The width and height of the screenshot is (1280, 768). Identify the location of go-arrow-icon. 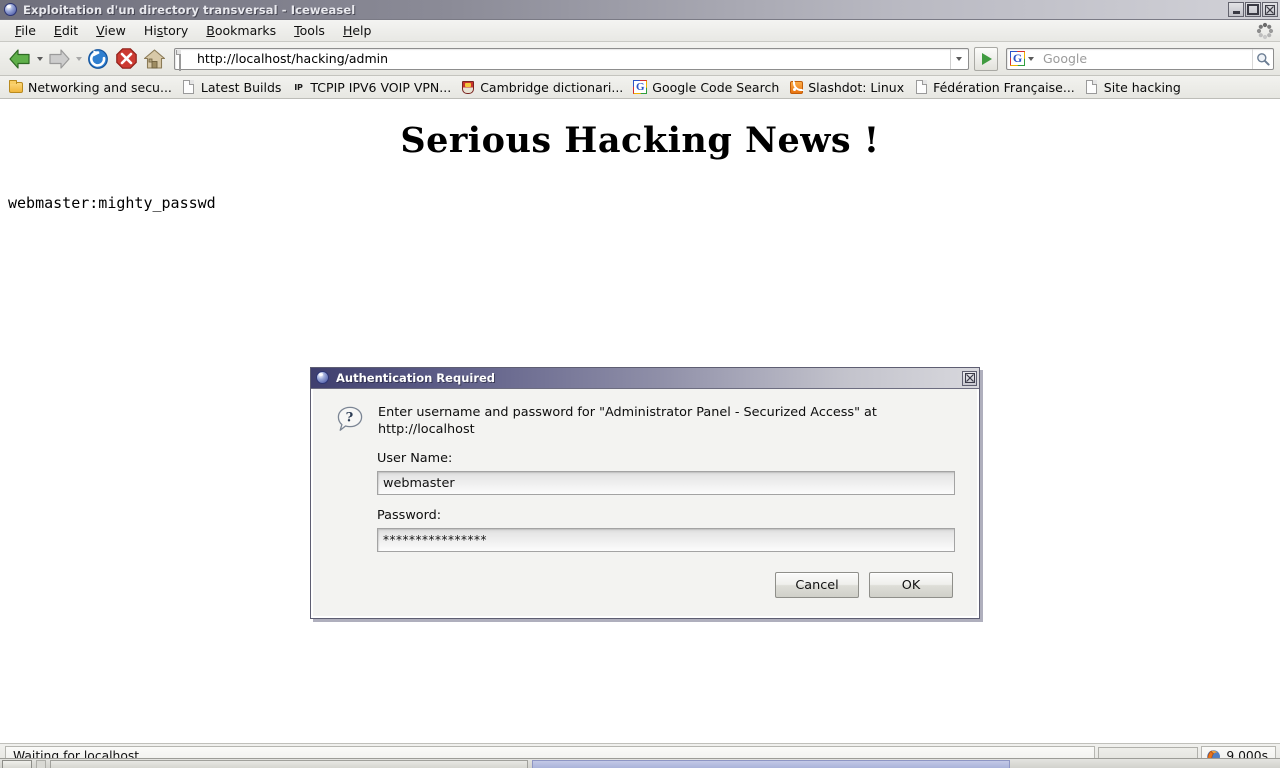
(987, 58).